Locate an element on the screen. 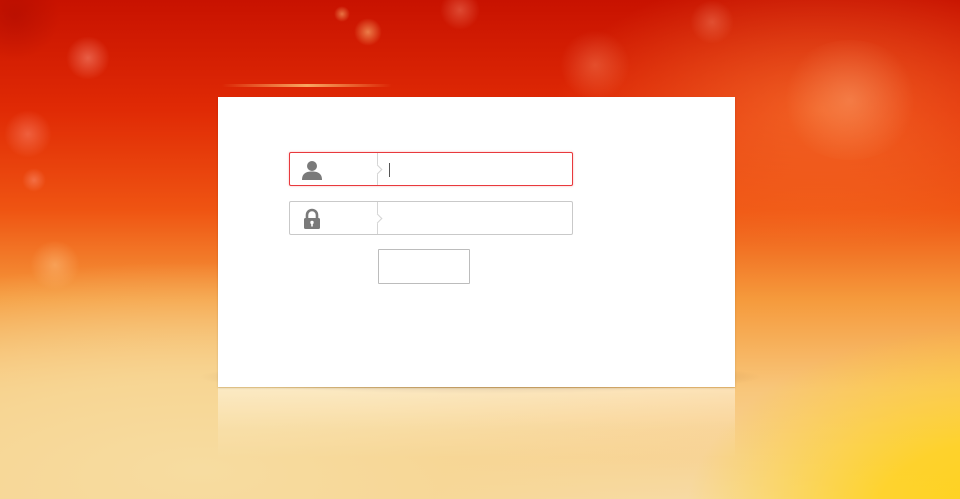 The width and height of the screenshot is (960, 499). password-label is located at coordinates (336, 218).